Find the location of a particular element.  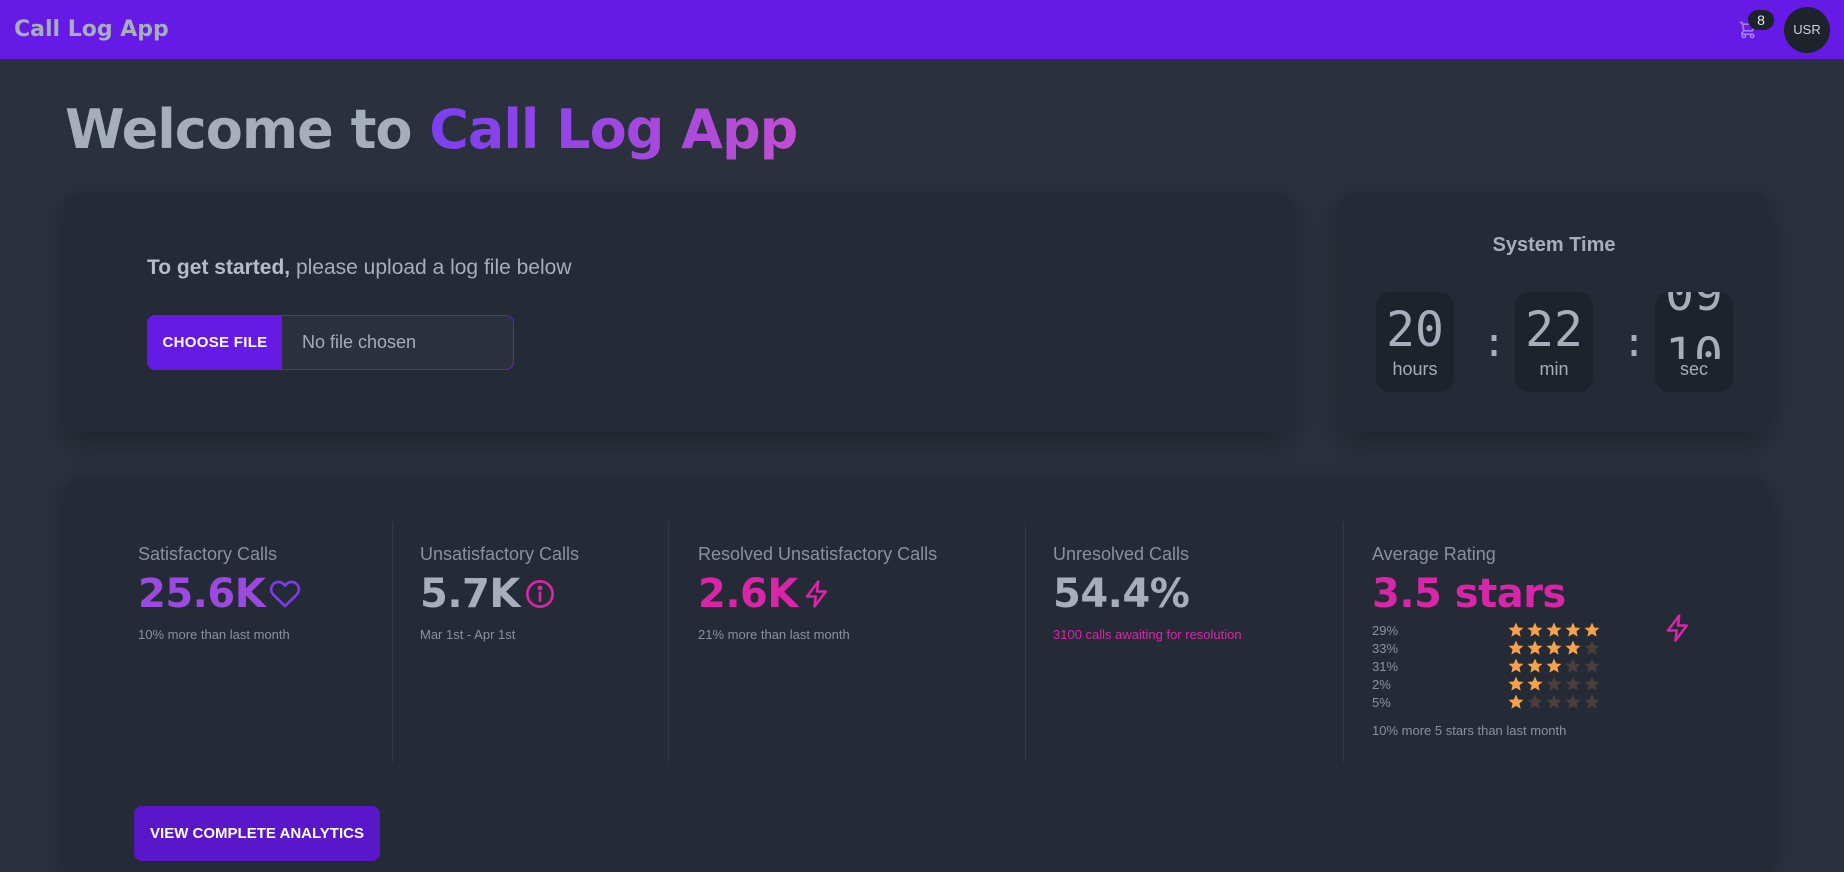

stat-title: Unsatisfactory Calls is located at coordinates (500, 554).